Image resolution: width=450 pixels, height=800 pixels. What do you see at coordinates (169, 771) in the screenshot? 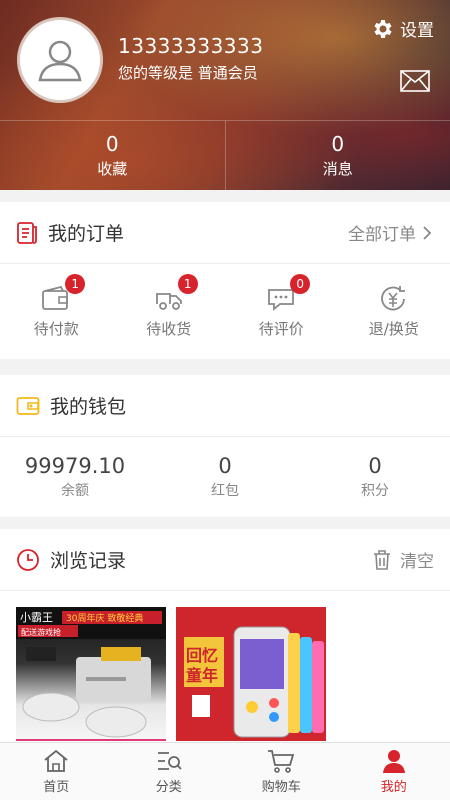
I see `tab-category: 分类` at bounding box center [169, 771].